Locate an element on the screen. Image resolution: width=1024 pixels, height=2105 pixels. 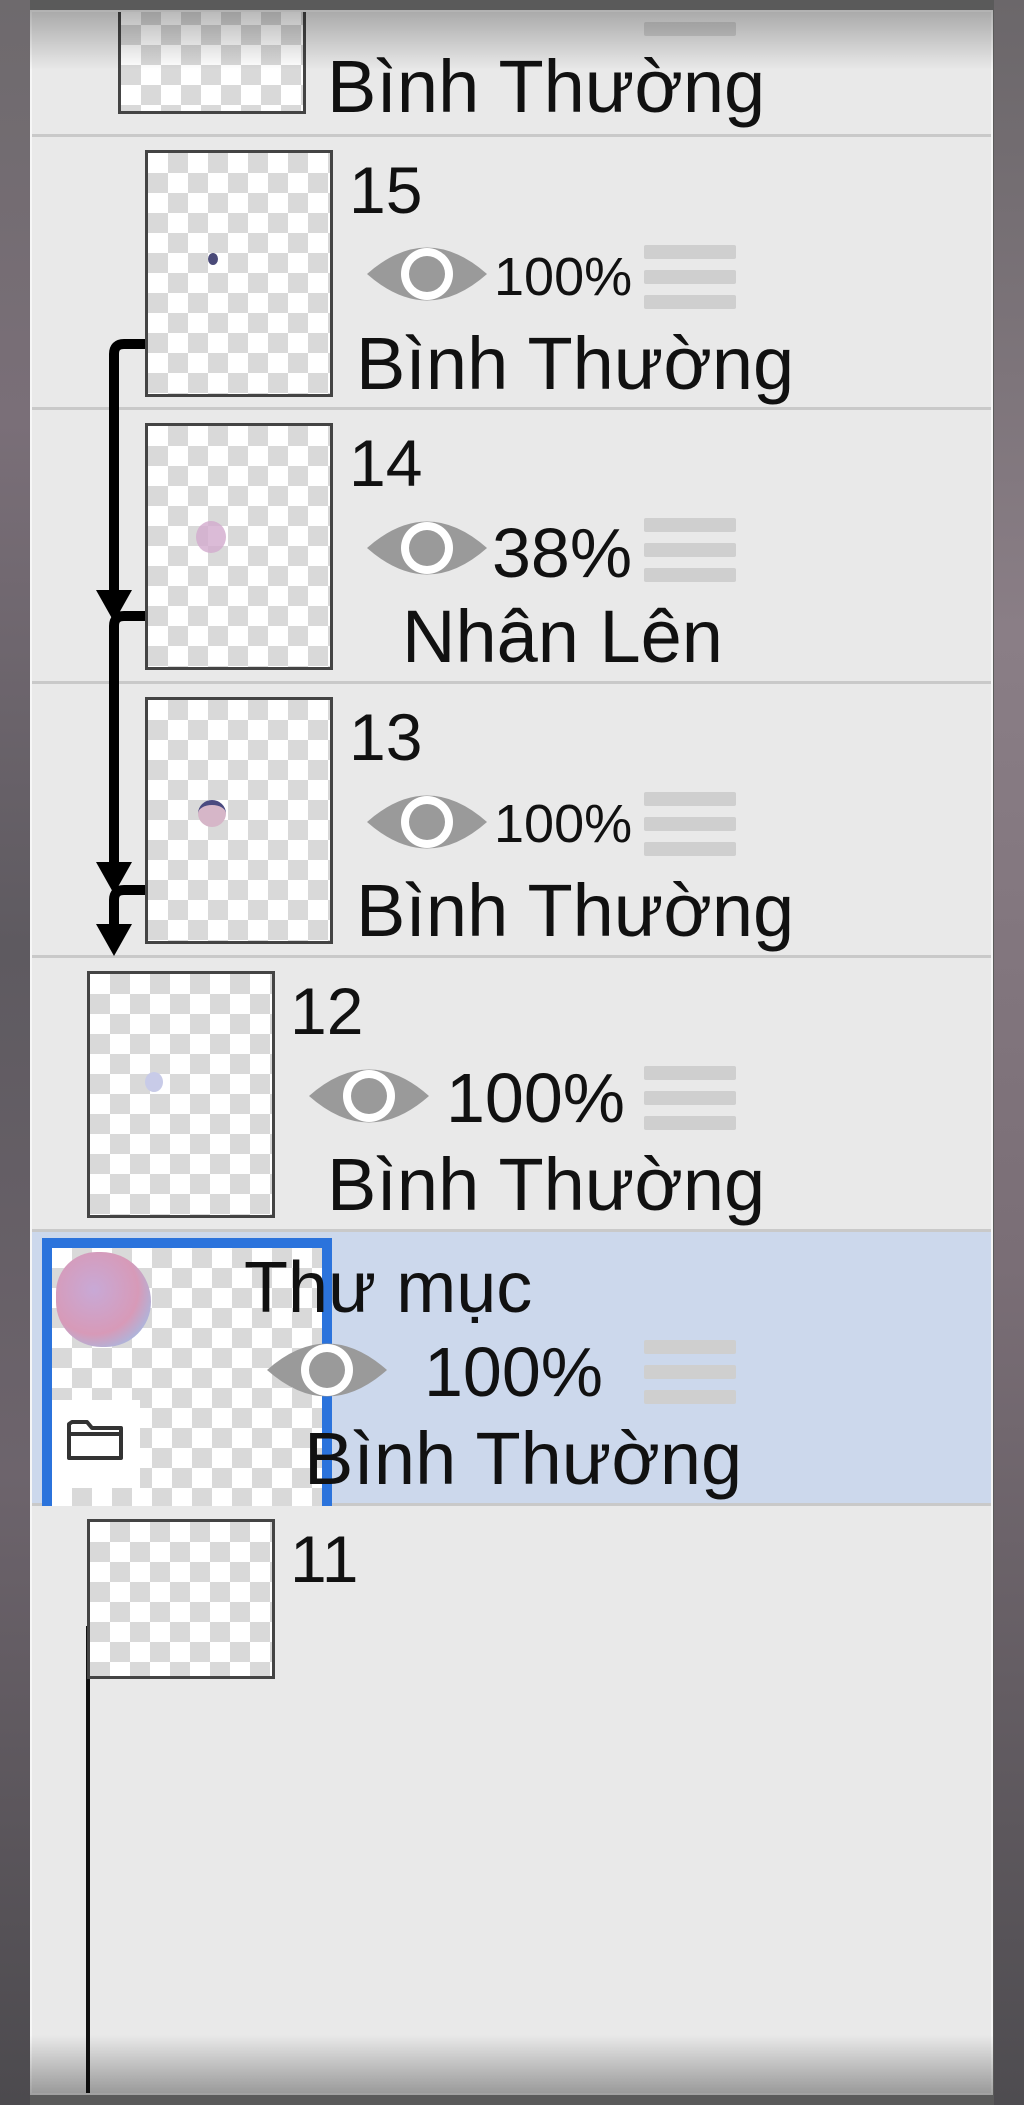
layer-number: 12 is located at coordinates (327, 1011).